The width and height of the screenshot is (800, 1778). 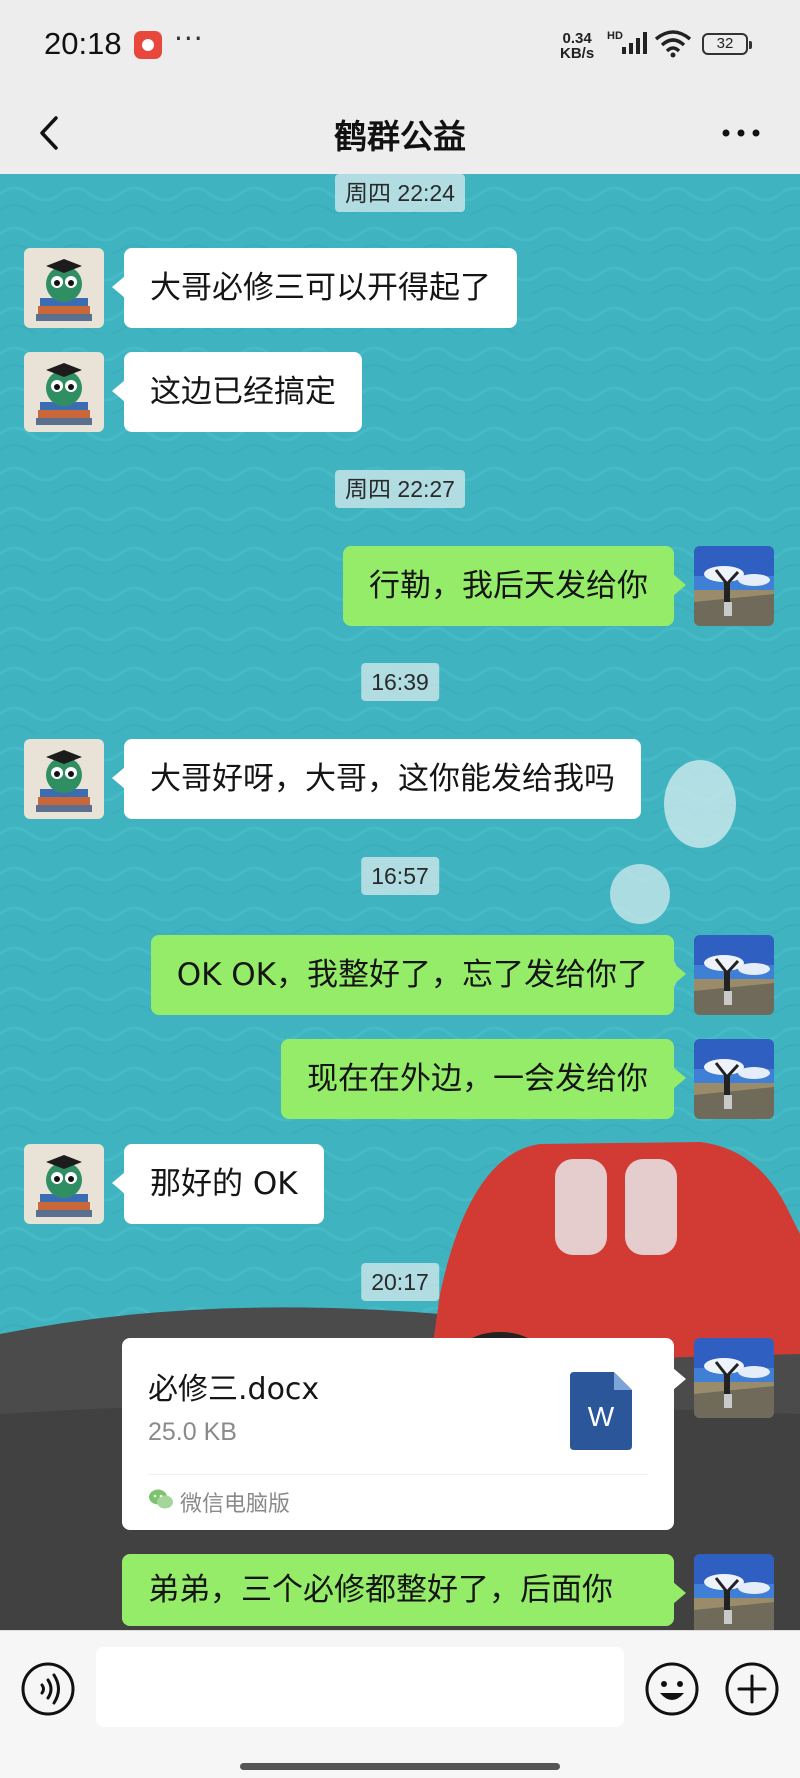 I want to click on network-speed: 0.34 KB/s, so click(x=577, y=46).